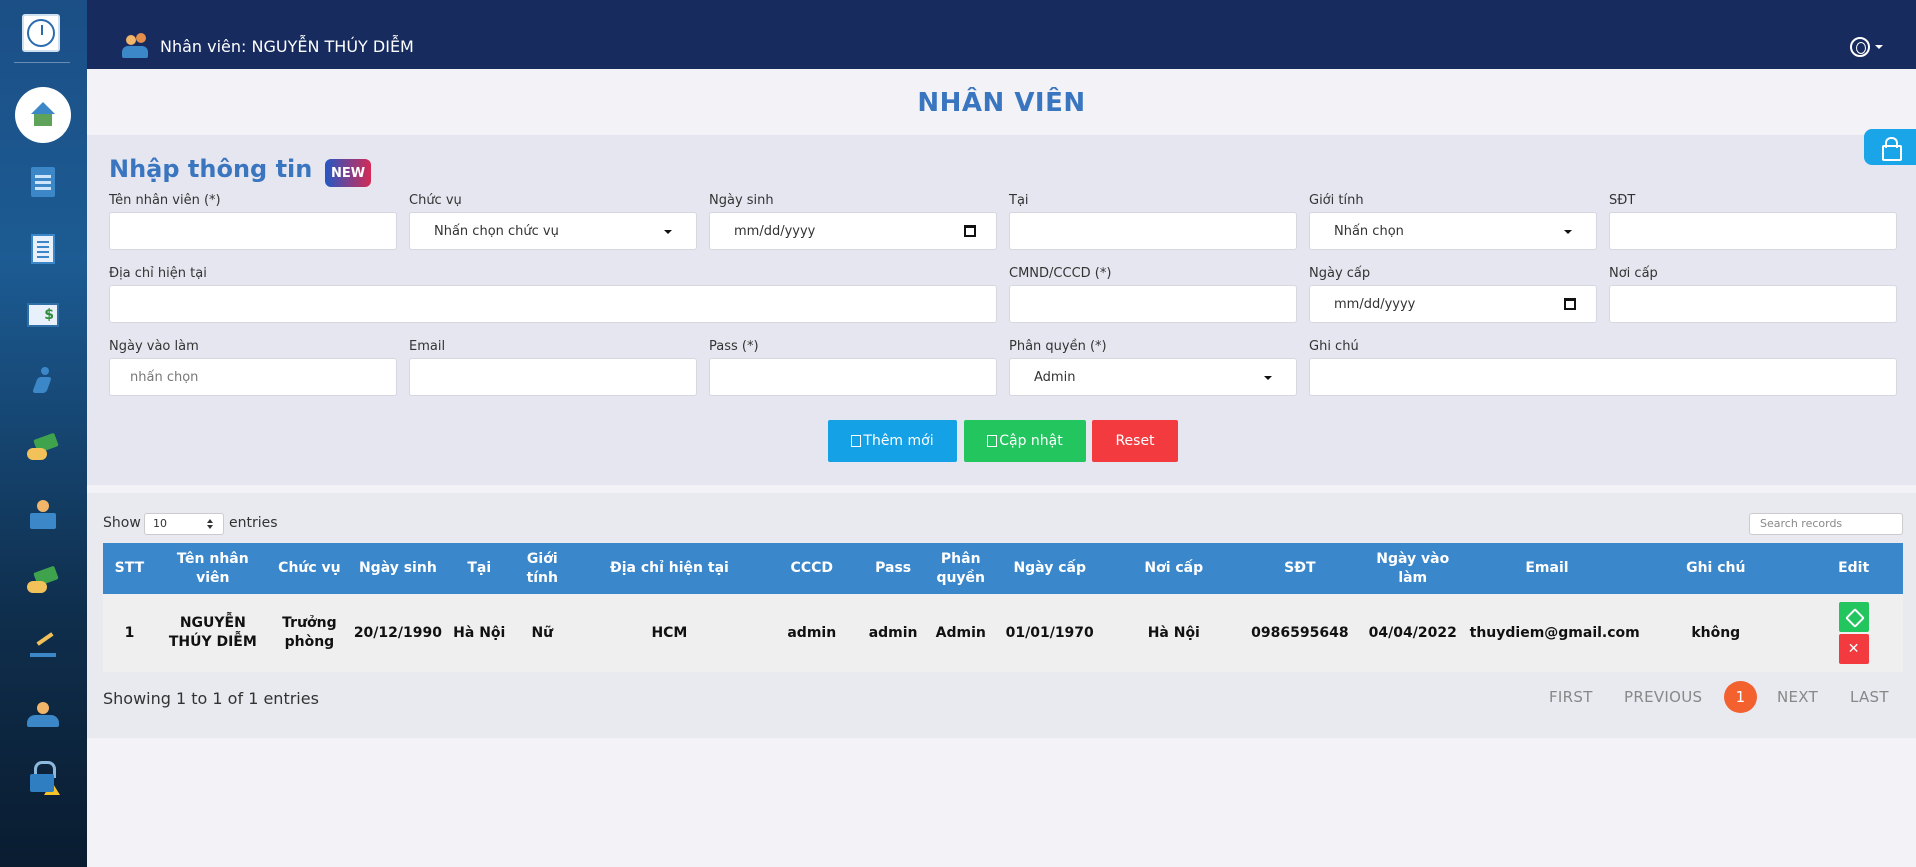 This screenshot has width=1916, height=867. I want to click on column-header: Ngày cấp, so click(1049, 568).